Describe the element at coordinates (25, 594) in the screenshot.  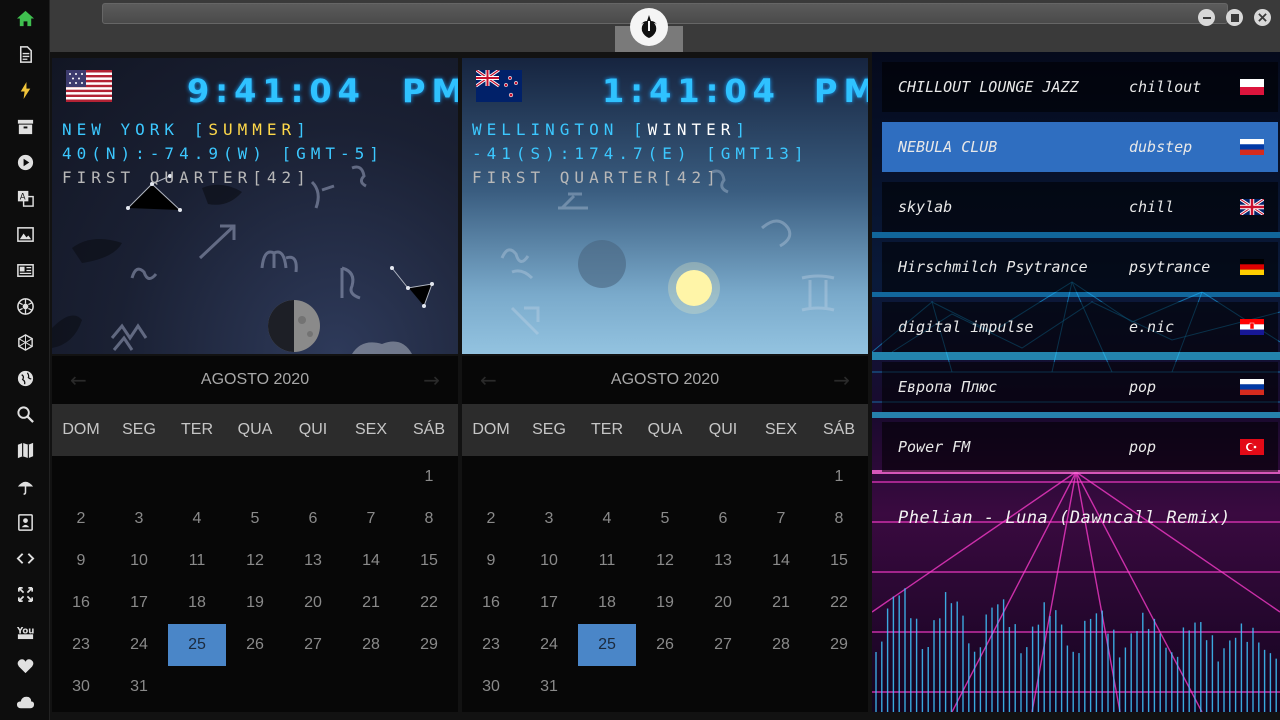
I see `expand-icon` at that location.